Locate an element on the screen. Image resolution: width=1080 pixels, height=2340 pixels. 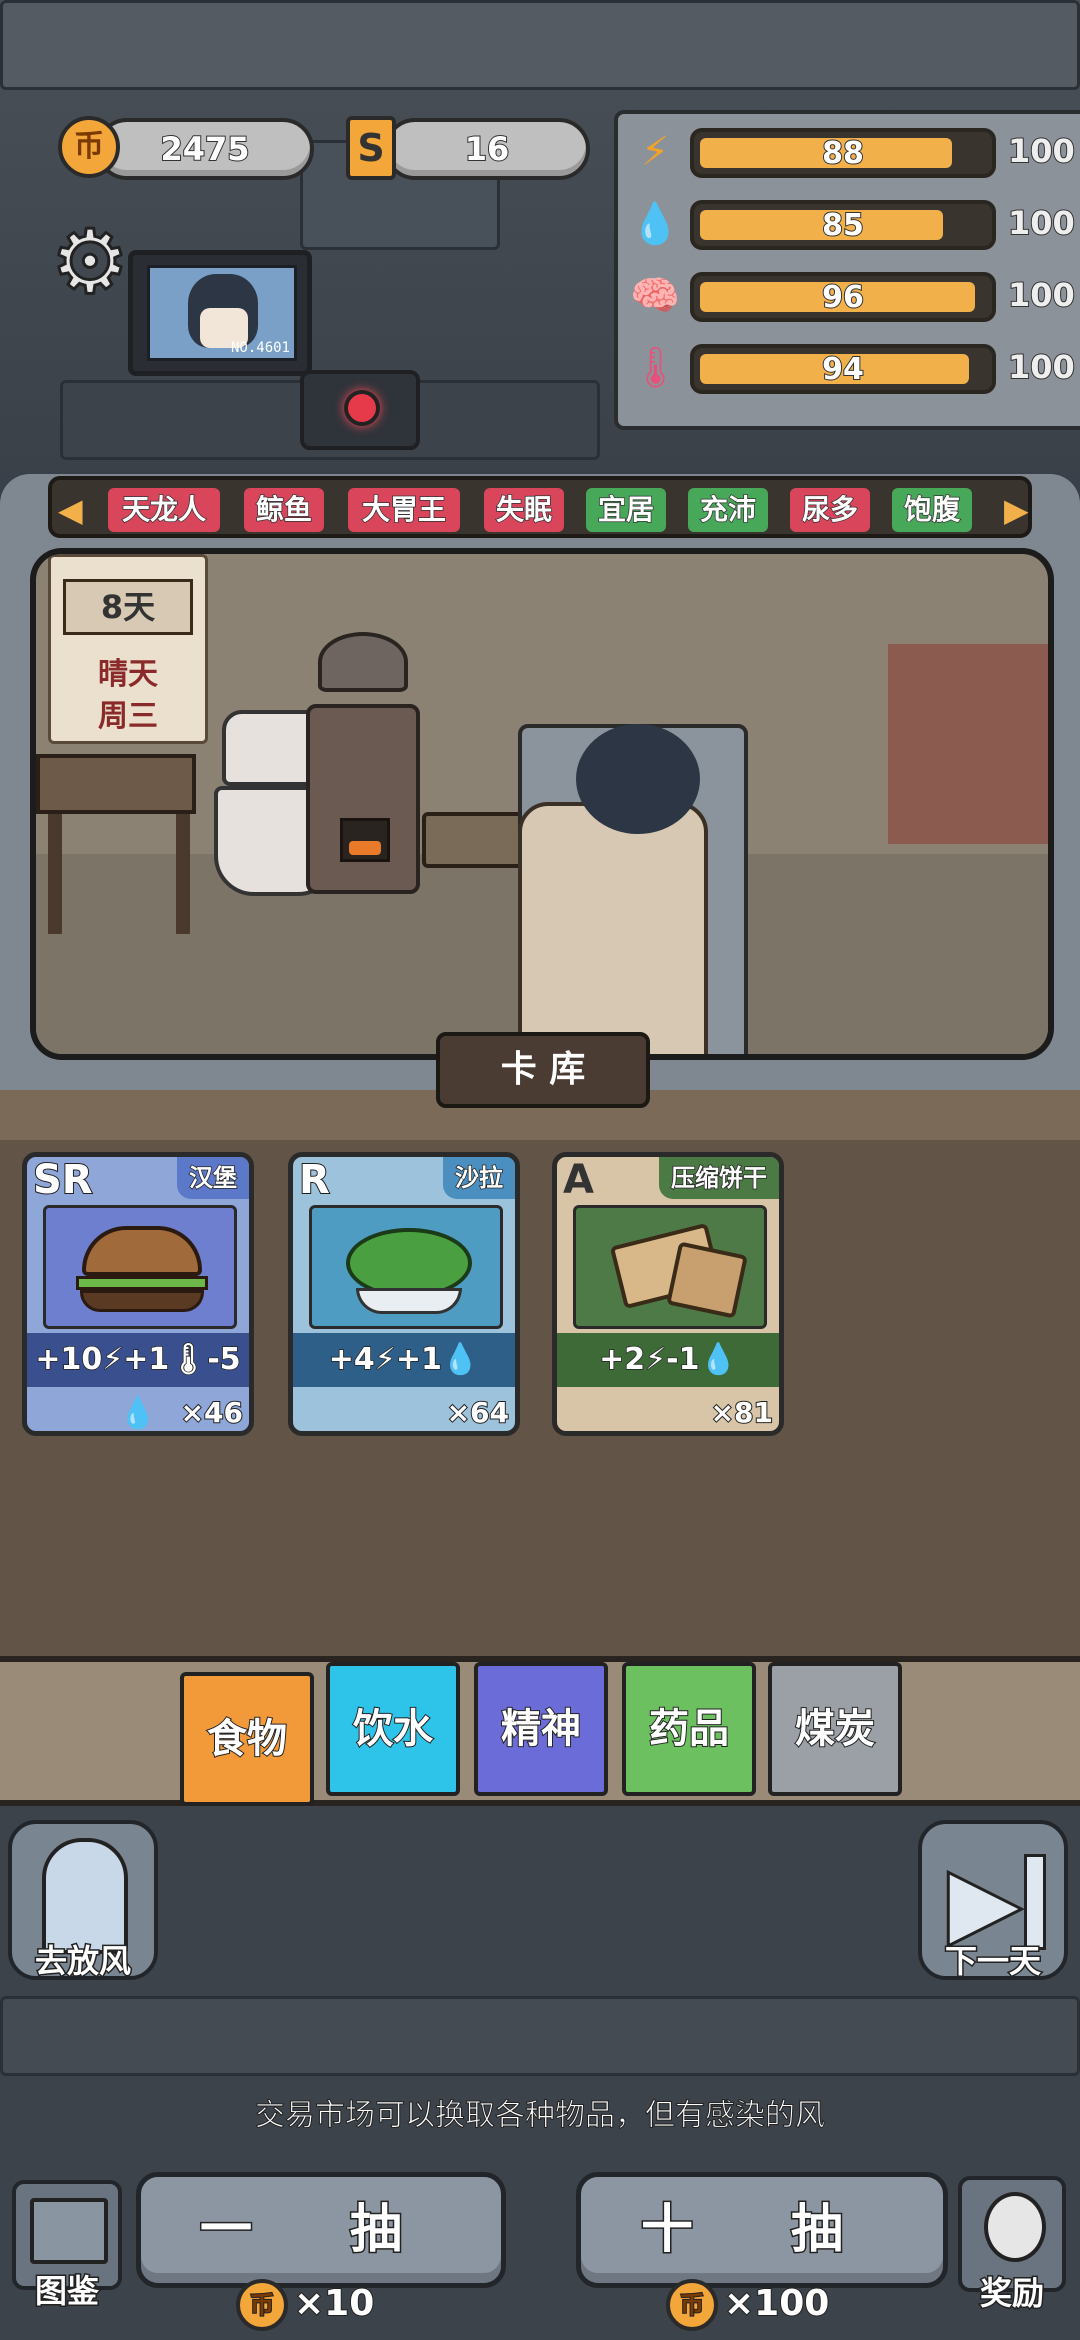
card-count: ×64 is located at coordinates (478, 1412).